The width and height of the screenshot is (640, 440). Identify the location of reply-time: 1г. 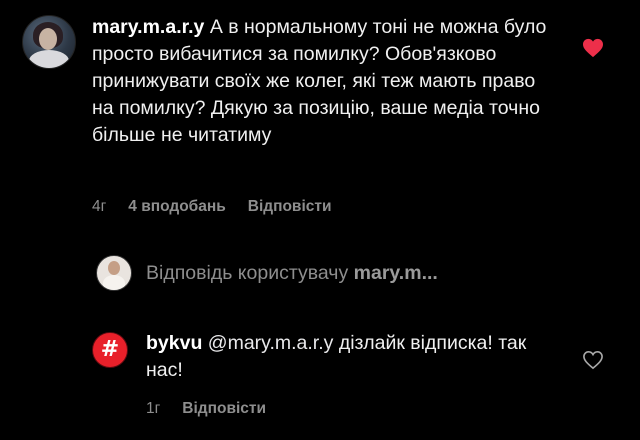
(153, 408).